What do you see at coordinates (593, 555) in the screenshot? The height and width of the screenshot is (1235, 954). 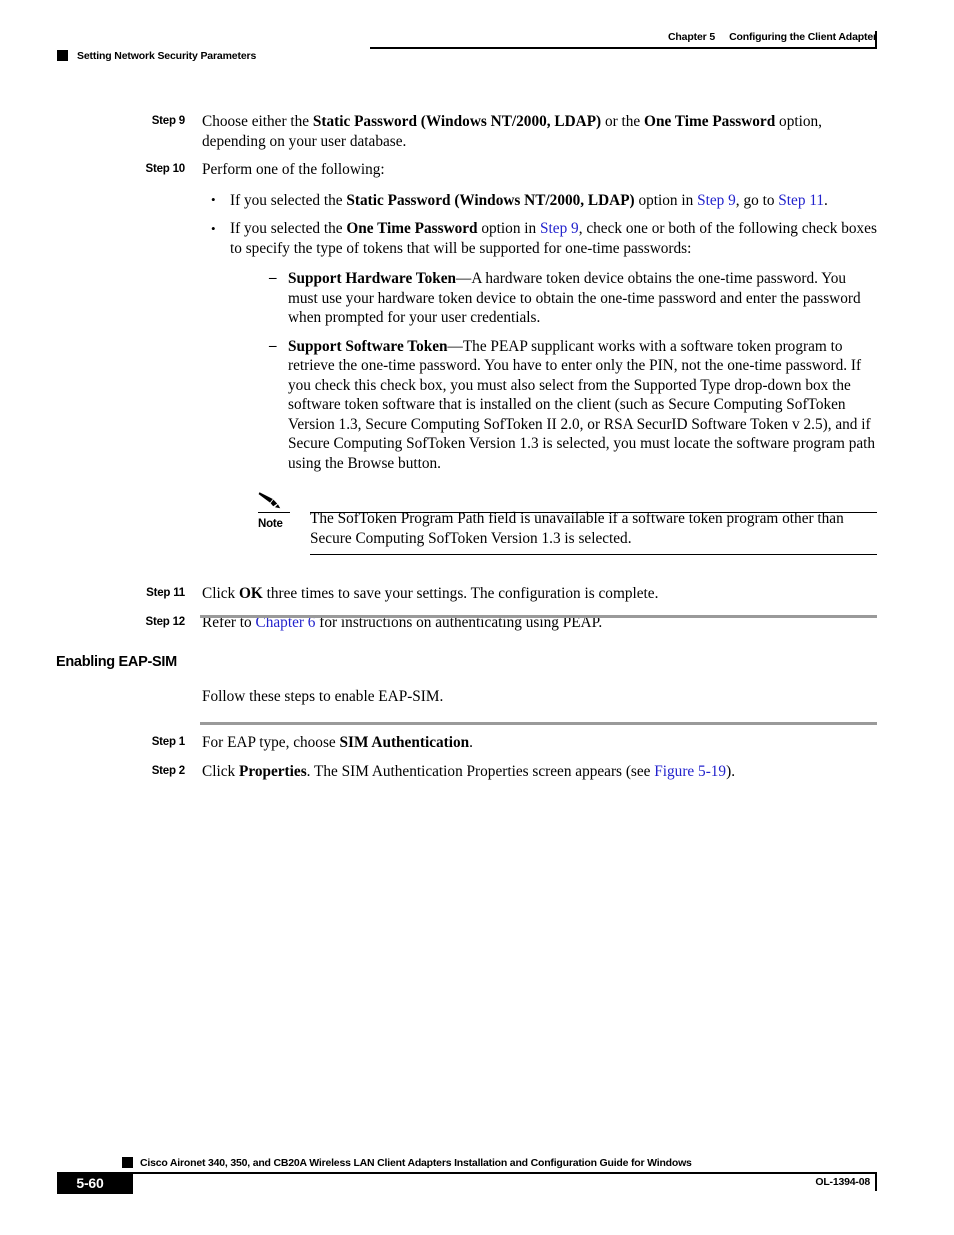 I see `note-rule-bottom` at bounding box center [593, 555].